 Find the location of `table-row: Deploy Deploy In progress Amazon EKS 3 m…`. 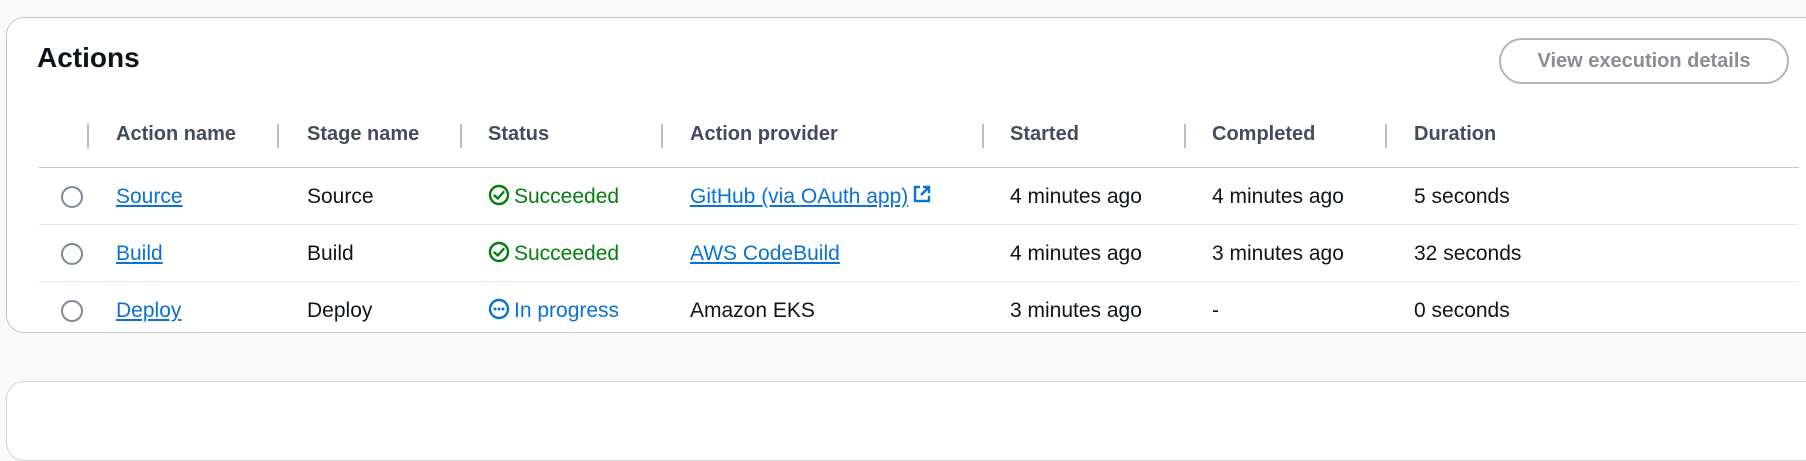

table-row: Deploy Deploy In progress Amazon EKS 3 m… is located at coordinates (919, 310).